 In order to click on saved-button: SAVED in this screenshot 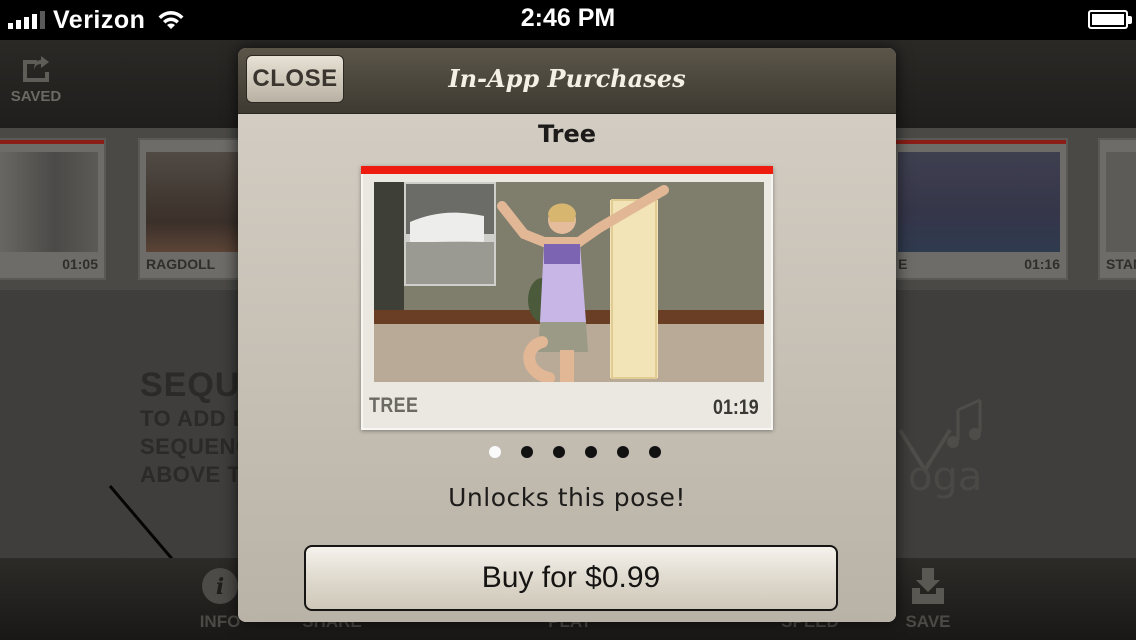, I will do `click(36, 84)`.